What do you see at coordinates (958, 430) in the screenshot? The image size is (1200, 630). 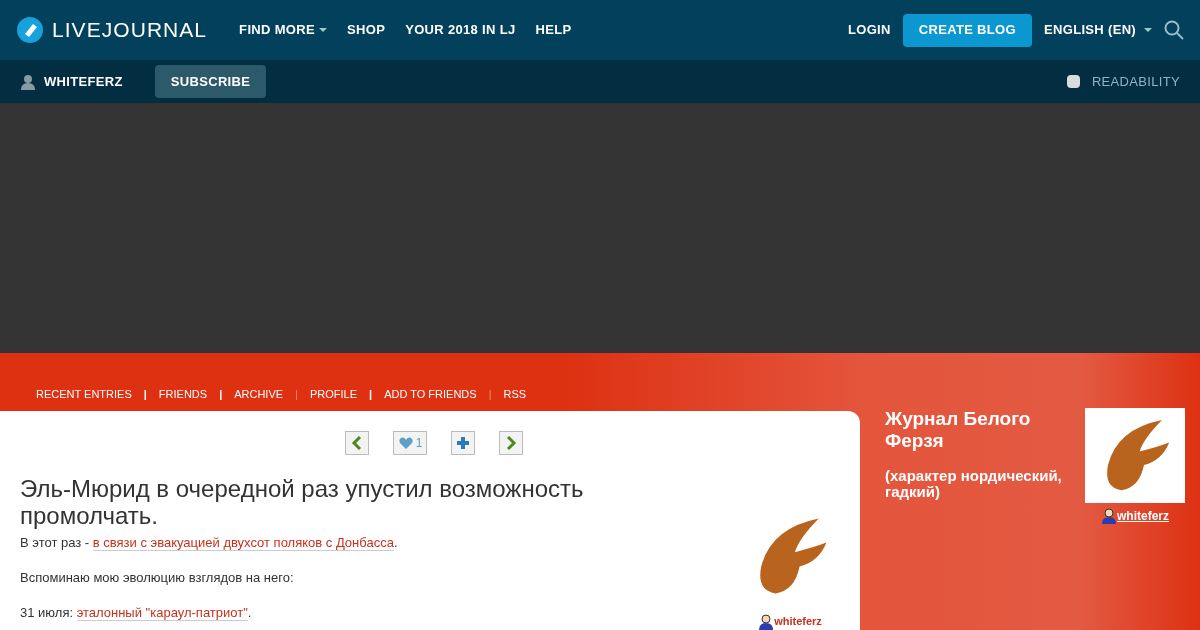 I see `journal-title: Журнал Белого Ферзя` at bounding box center [958, 430].